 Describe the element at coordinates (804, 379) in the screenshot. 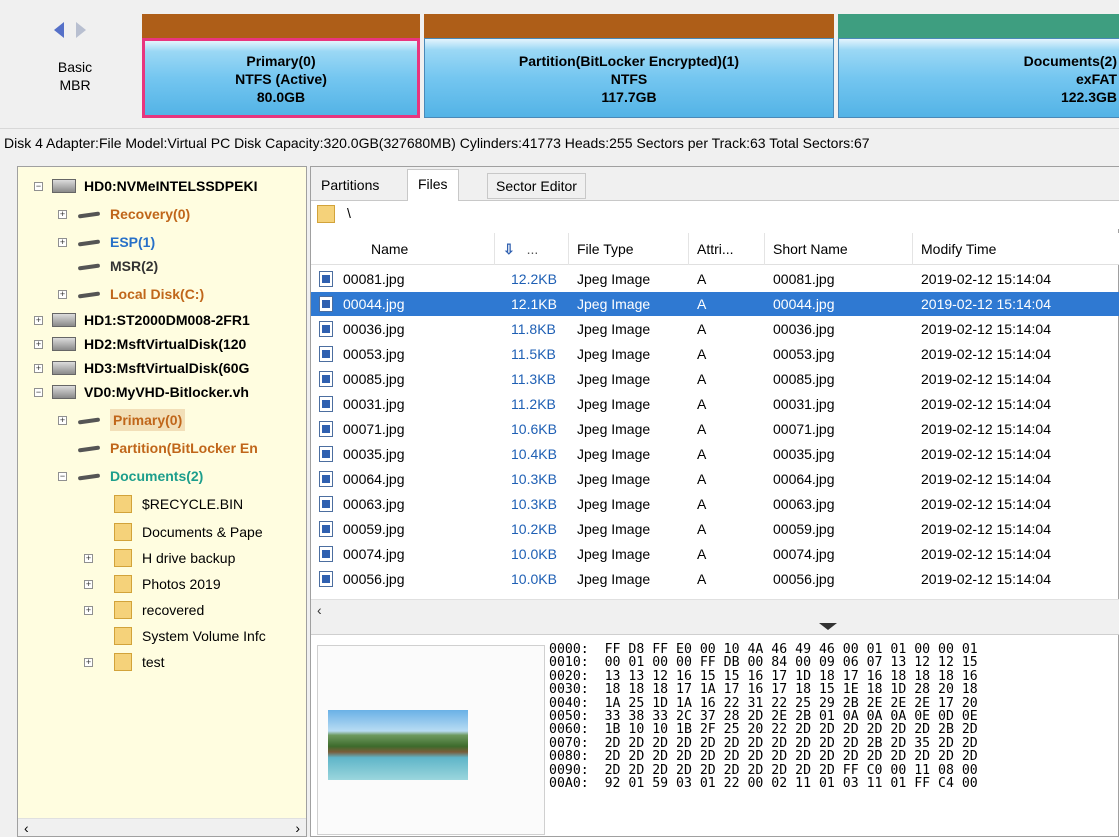

I see `file-short-name: 00085.jpg` at that location.